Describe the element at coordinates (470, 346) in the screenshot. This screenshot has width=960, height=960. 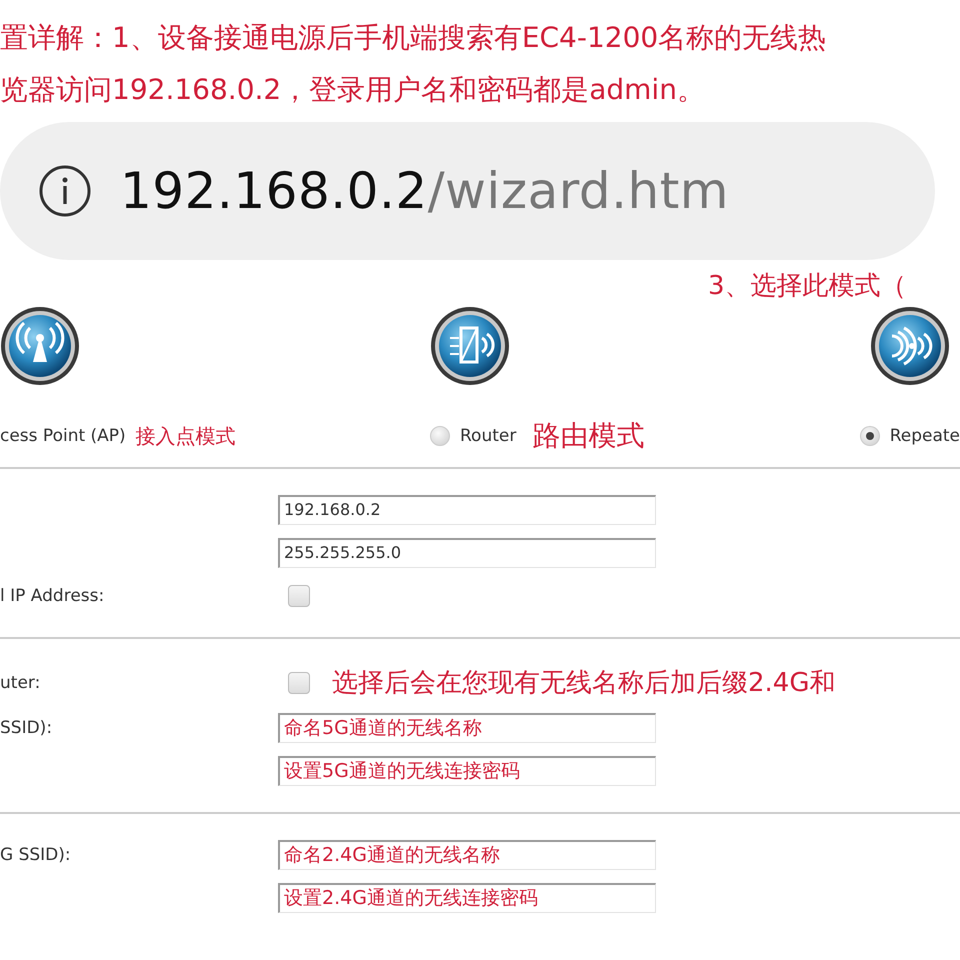
I see `phone-signal-icon` at that location.